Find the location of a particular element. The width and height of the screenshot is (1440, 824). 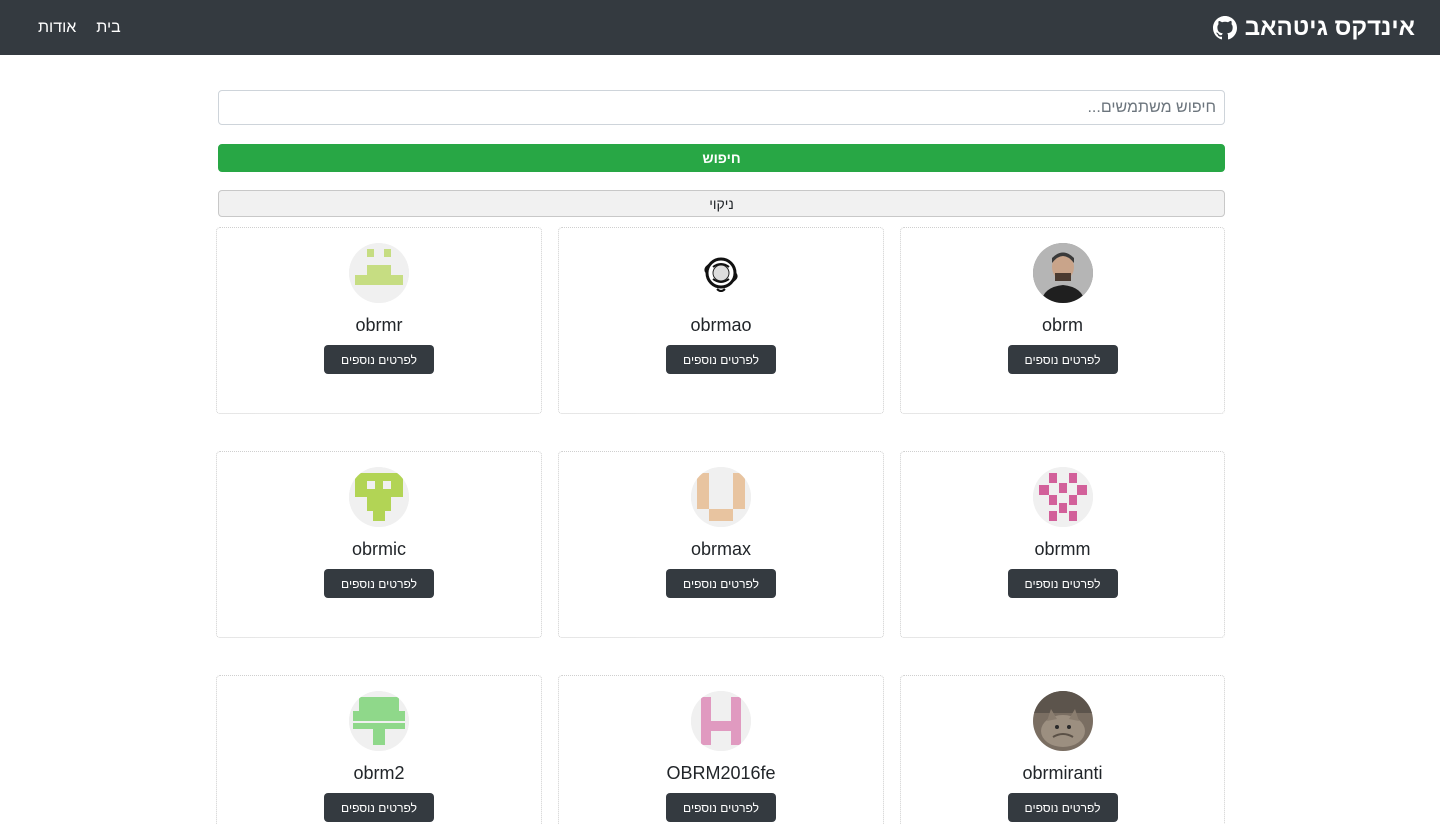

nav-link-home: בית is located at coordinates (108, 28).